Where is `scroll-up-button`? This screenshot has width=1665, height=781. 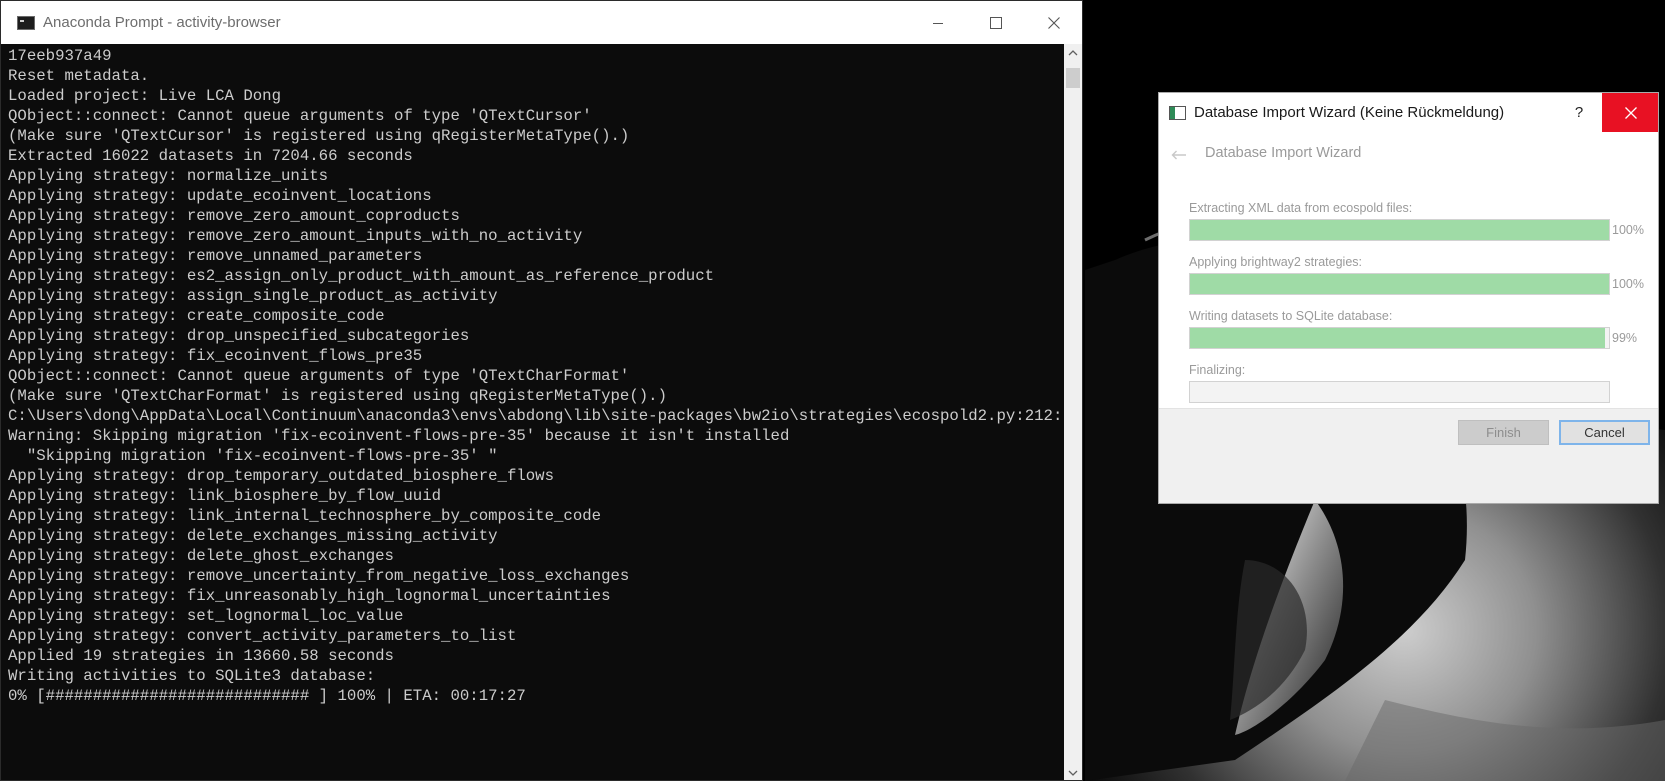 scroll-up-button is located at coordinates (1073, 53).